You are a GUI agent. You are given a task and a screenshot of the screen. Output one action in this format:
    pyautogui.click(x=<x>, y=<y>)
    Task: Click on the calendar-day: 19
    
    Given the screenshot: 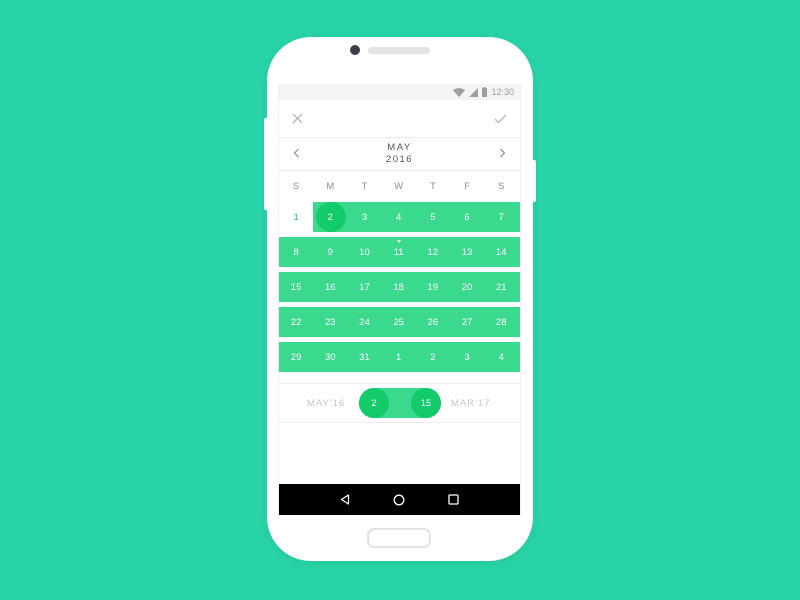 What is the action you would take?
    pyautogui.click(x=433, y=287)
    